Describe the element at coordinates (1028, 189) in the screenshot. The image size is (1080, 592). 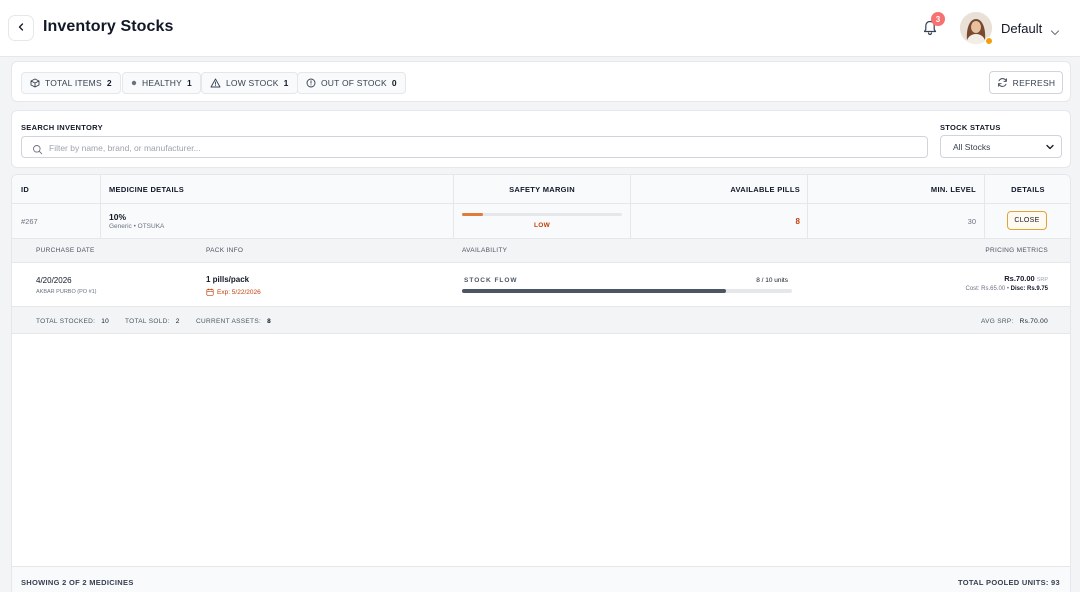
I see `column-details: DETAILS` at that location.